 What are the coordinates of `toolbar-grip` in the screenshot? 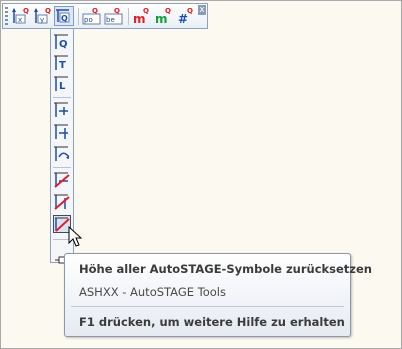 It's located at (6, 16).